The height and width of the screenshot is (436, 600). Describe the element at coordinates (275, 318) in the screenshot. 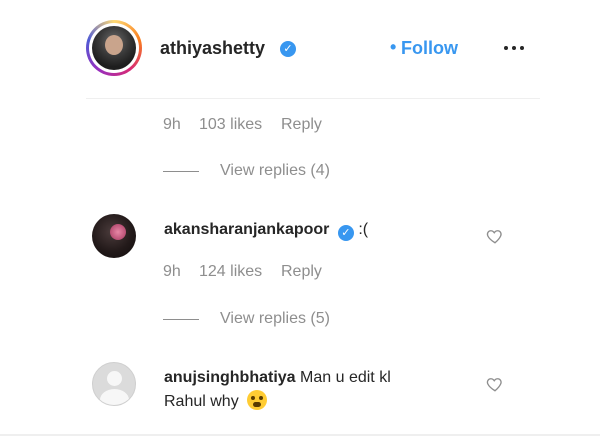

I see `view-replies-label: View replies (5)` at that location.